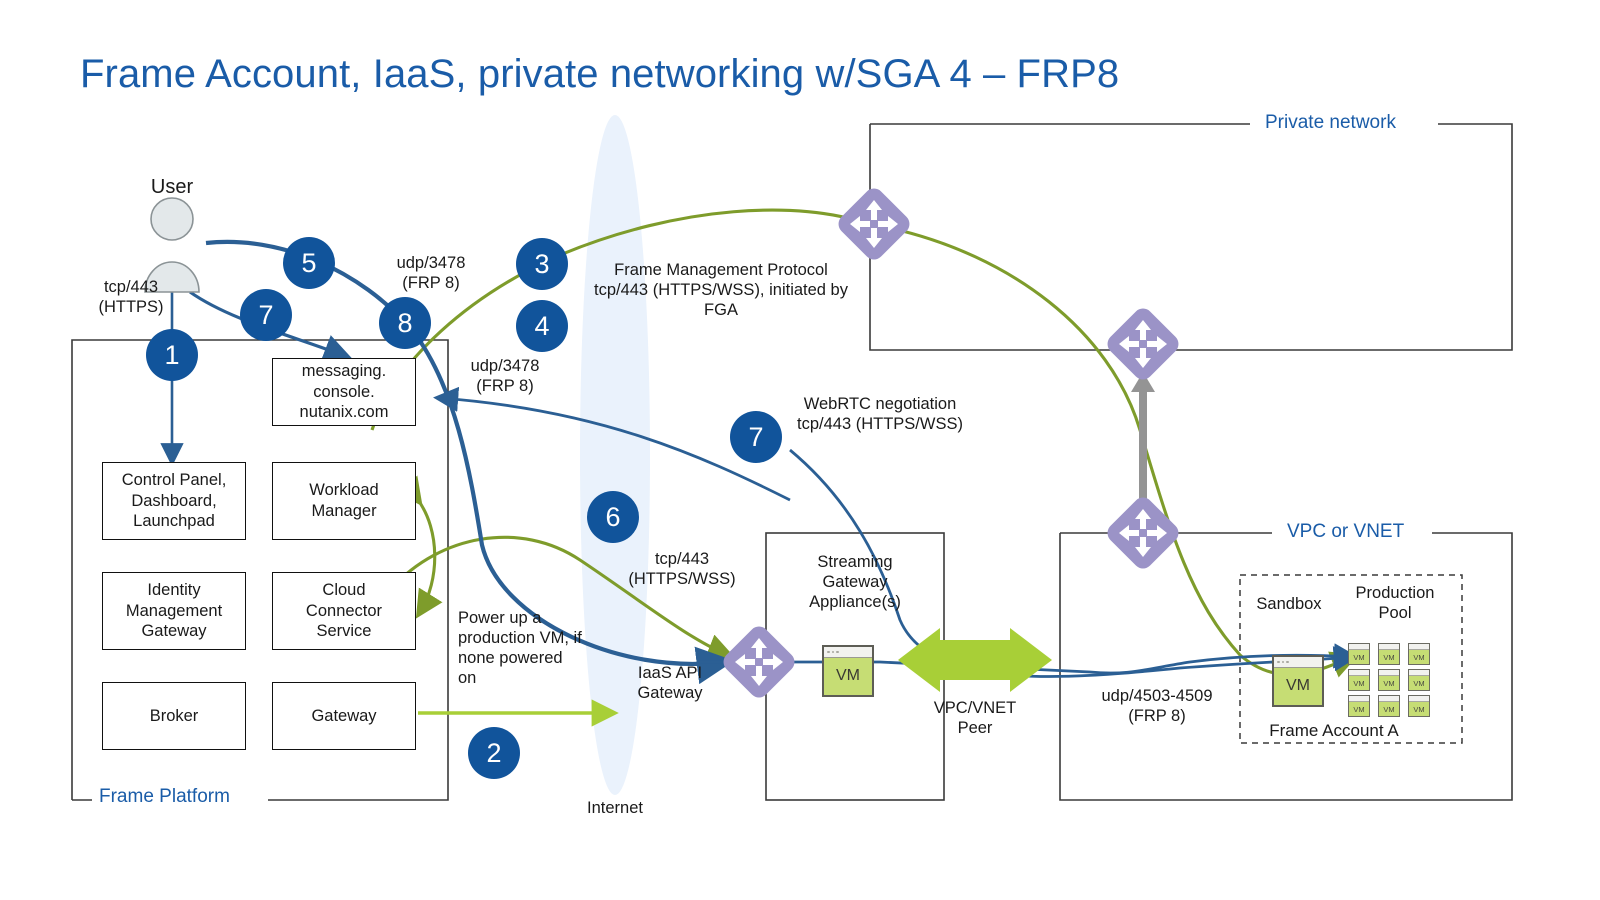  What do you see at coordinates (131, 297) in the screenshot?
I see `annotation-tcp443-https: tcp/443 (HTTPS)` at bounding box center [131, 297].